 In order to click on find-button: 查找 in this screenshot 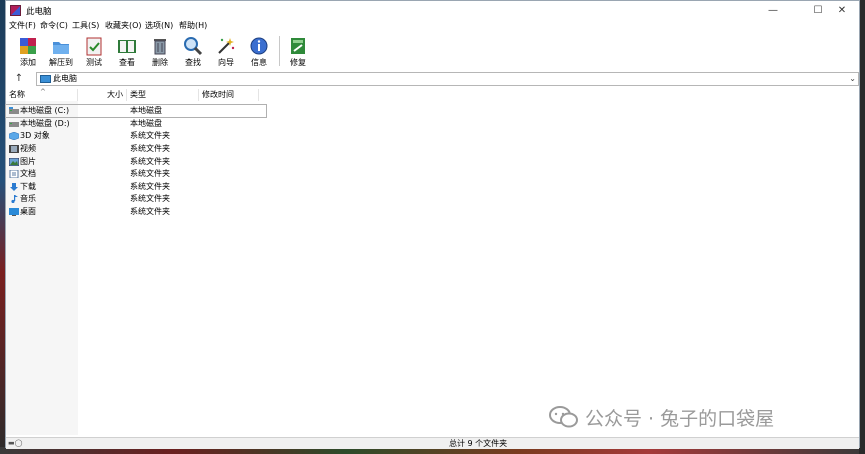, I will do `click(193, 51)`.